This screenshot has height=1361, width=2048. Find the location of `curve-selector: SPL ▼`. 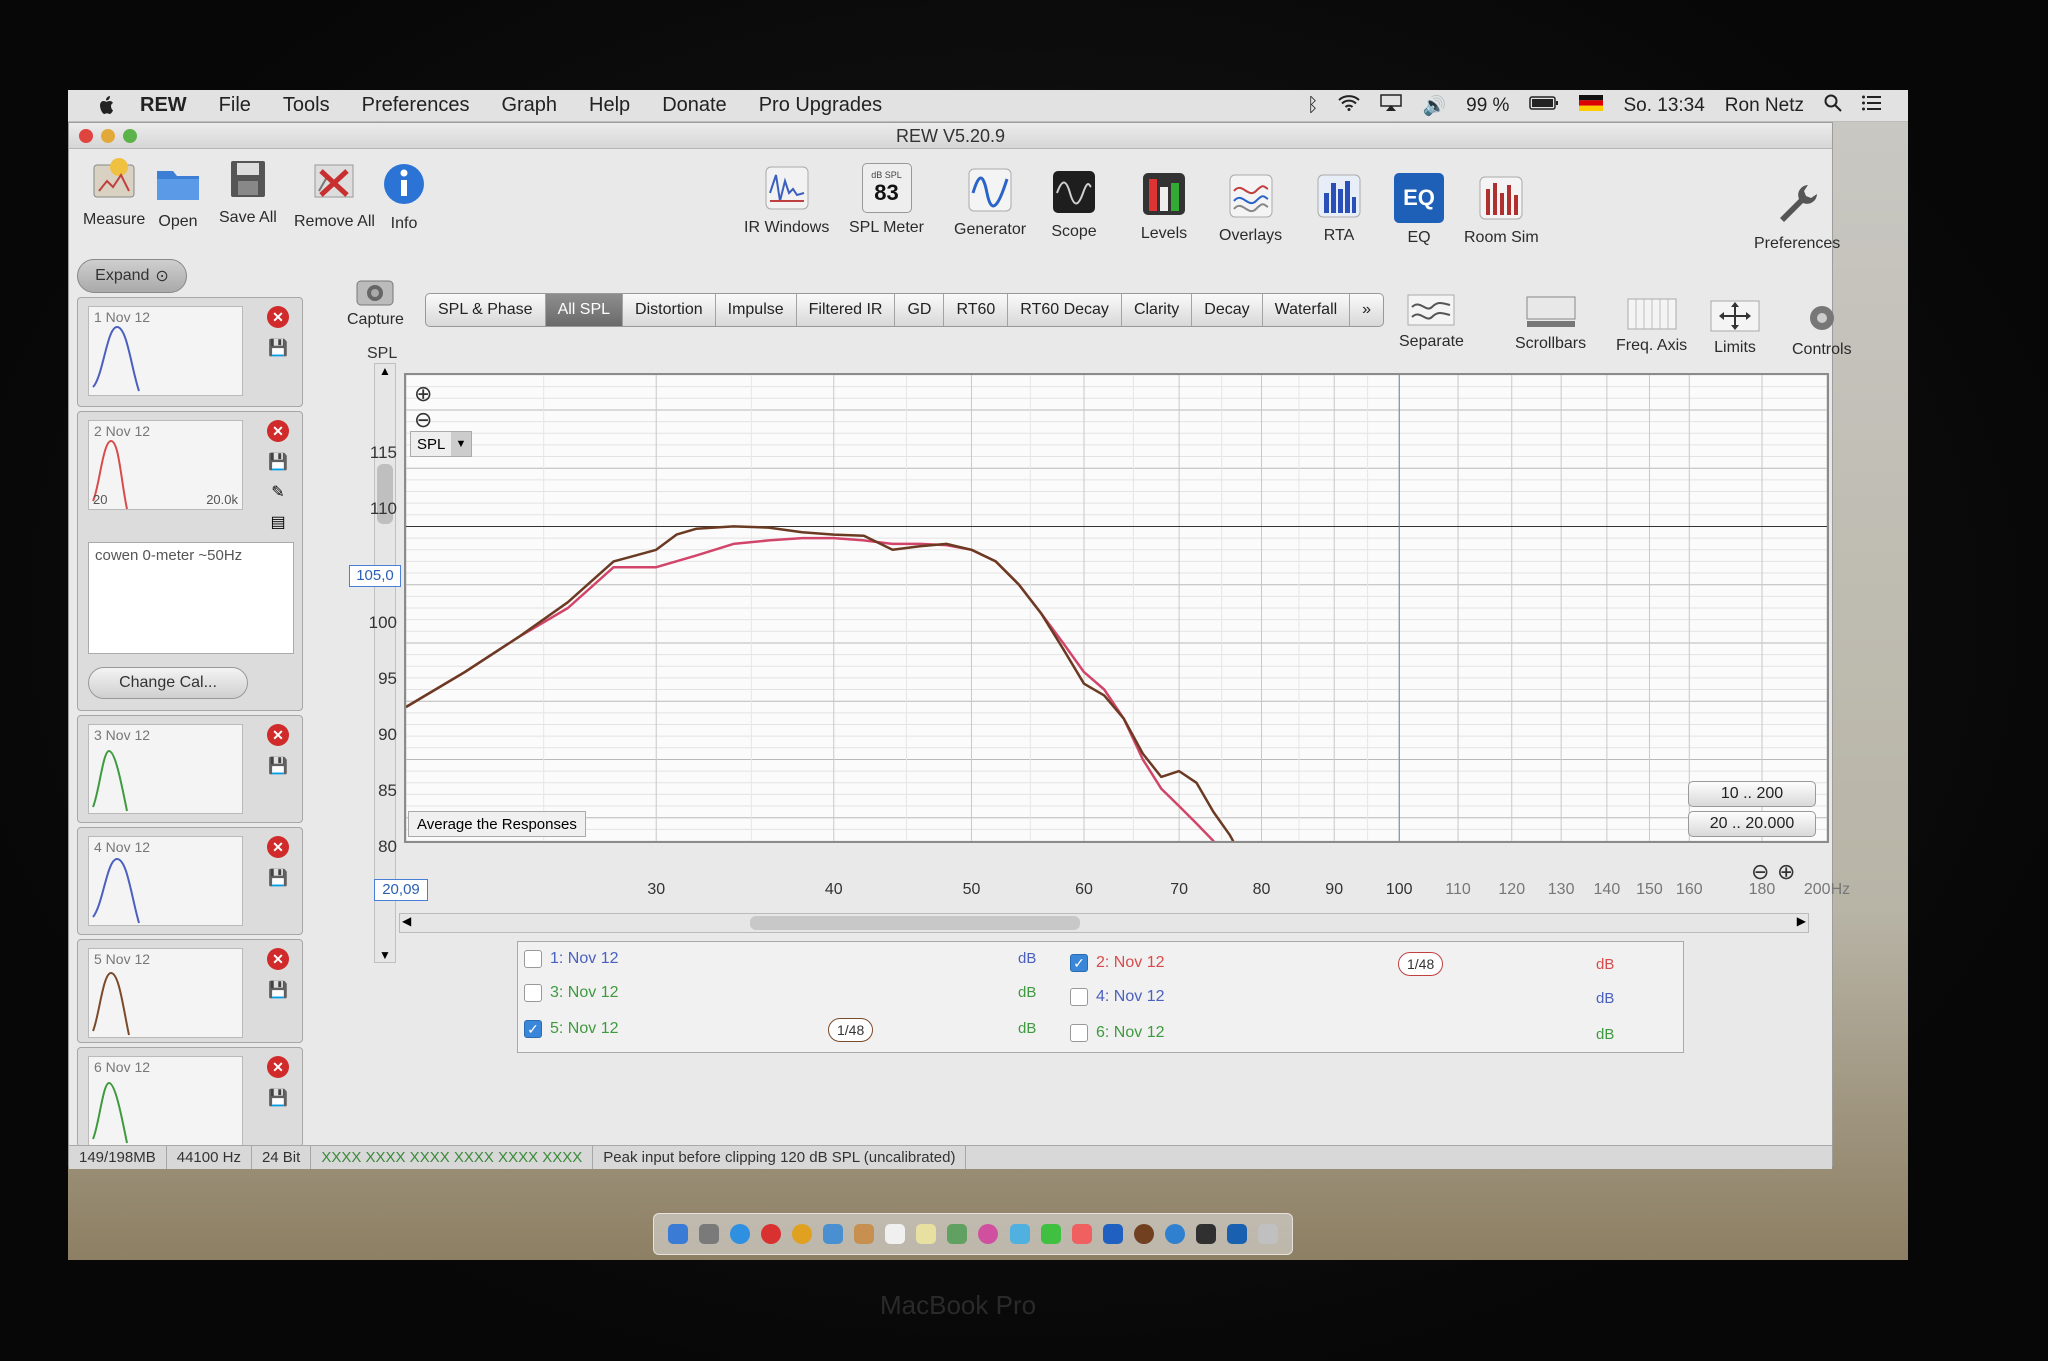

curve-selector: SPL ▼ is located at coordinates (441, 444).